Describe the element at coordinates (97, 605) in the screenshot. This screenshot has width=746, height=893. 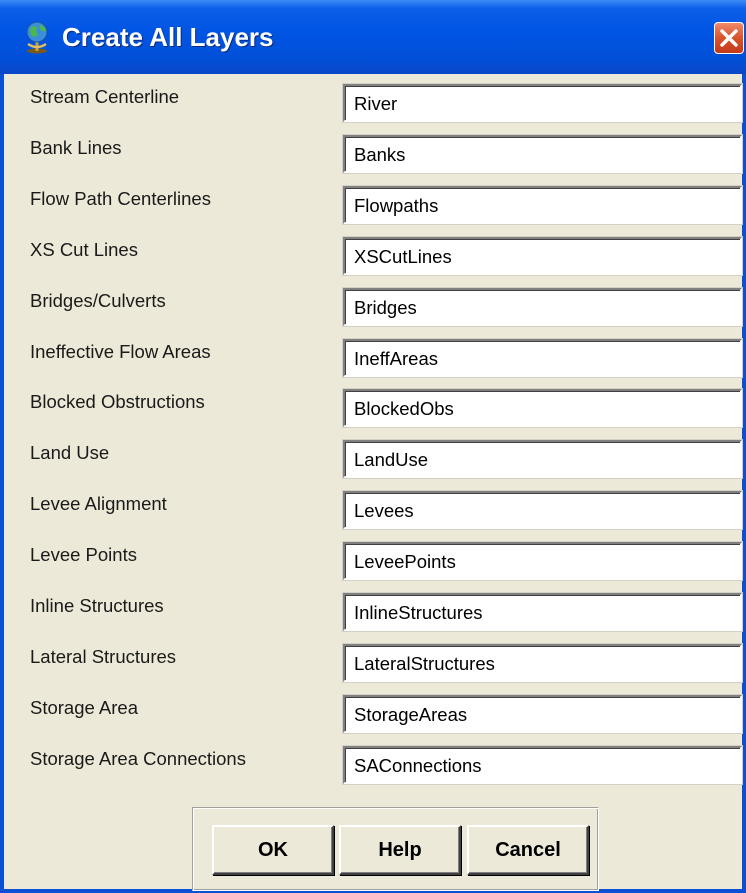
I see `layer-label: Inline Structures` at that location.